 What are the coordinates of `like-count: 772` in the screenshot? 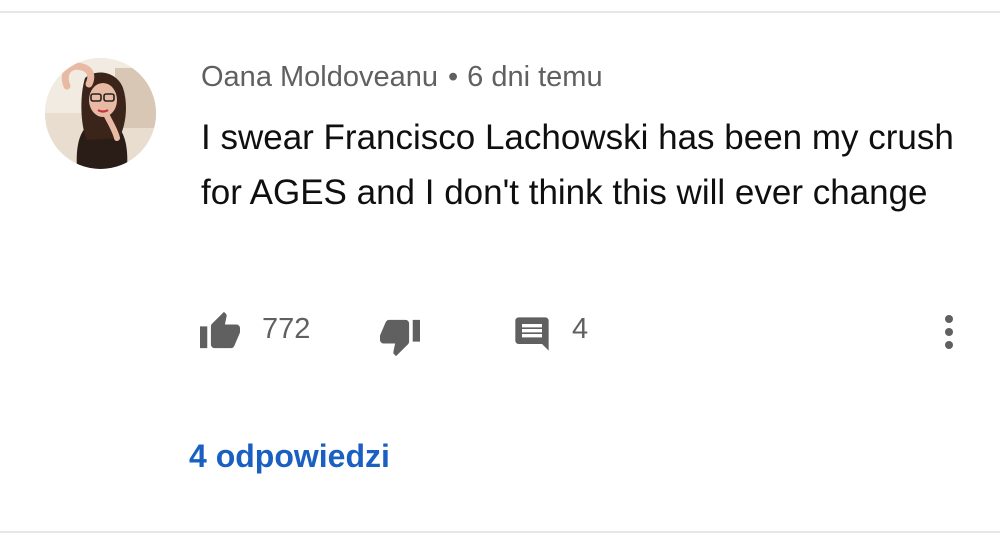 It's located at (286, 329).